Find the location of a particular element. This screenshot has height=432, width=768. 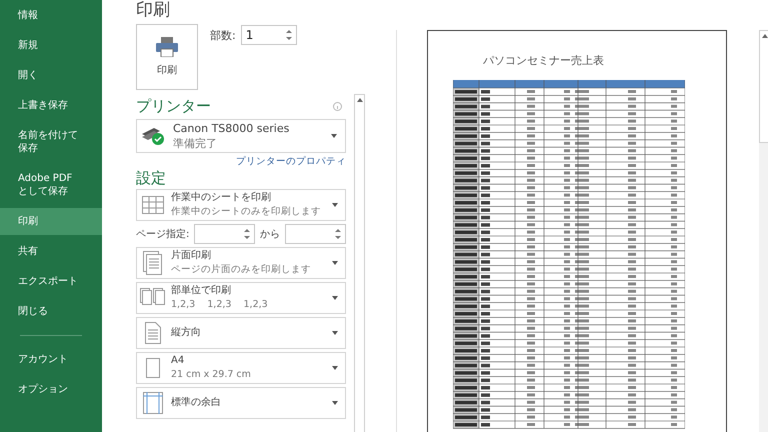

option-title: 標準の余白 is located at coordinates (196, 403).